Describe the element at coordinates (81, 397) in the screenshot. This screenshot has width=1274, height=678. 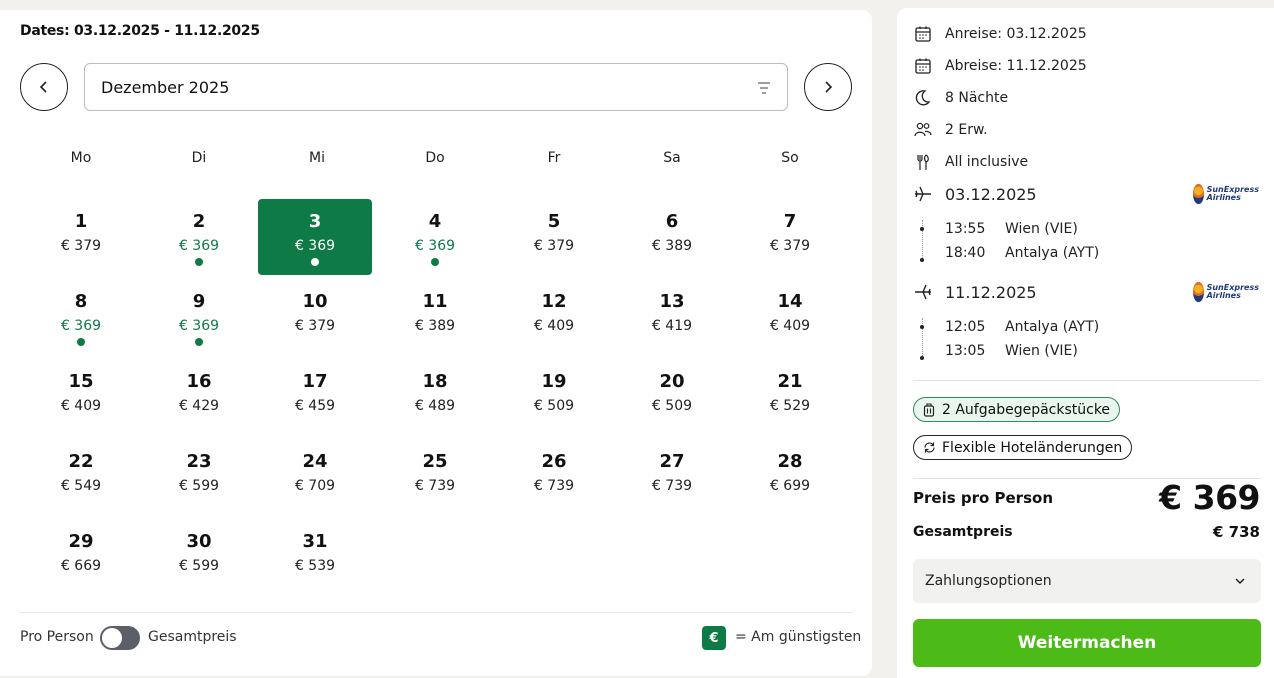
I see `calendar-day: 15 € 409` at that location.